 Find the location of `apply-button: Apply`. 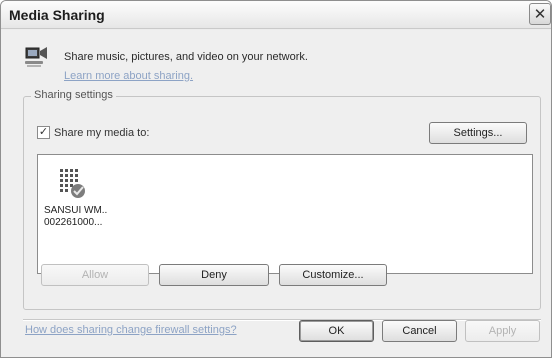

apply-button: Apply is located at coordinates (502, 331).